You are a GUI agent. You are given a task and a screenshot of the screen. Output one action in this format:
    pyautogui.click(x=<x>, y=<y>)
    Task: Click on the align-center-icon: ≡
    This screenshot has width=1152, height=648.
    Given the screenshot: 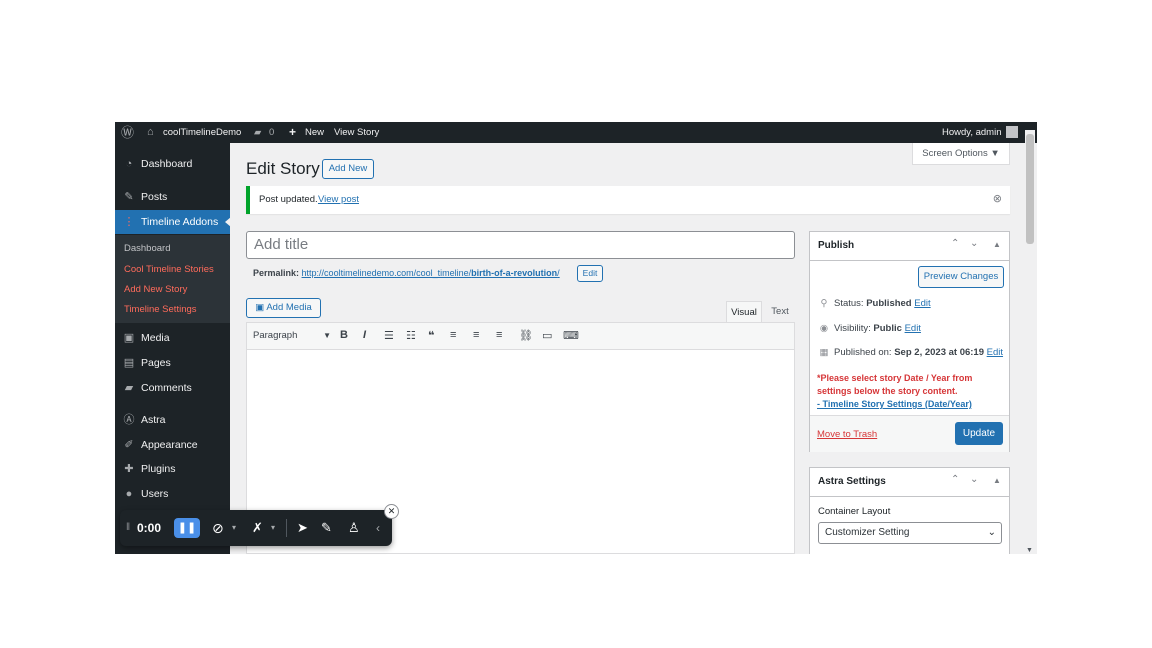 What is the action you would take?
    pyautogui.click(x=476, y=335)
    